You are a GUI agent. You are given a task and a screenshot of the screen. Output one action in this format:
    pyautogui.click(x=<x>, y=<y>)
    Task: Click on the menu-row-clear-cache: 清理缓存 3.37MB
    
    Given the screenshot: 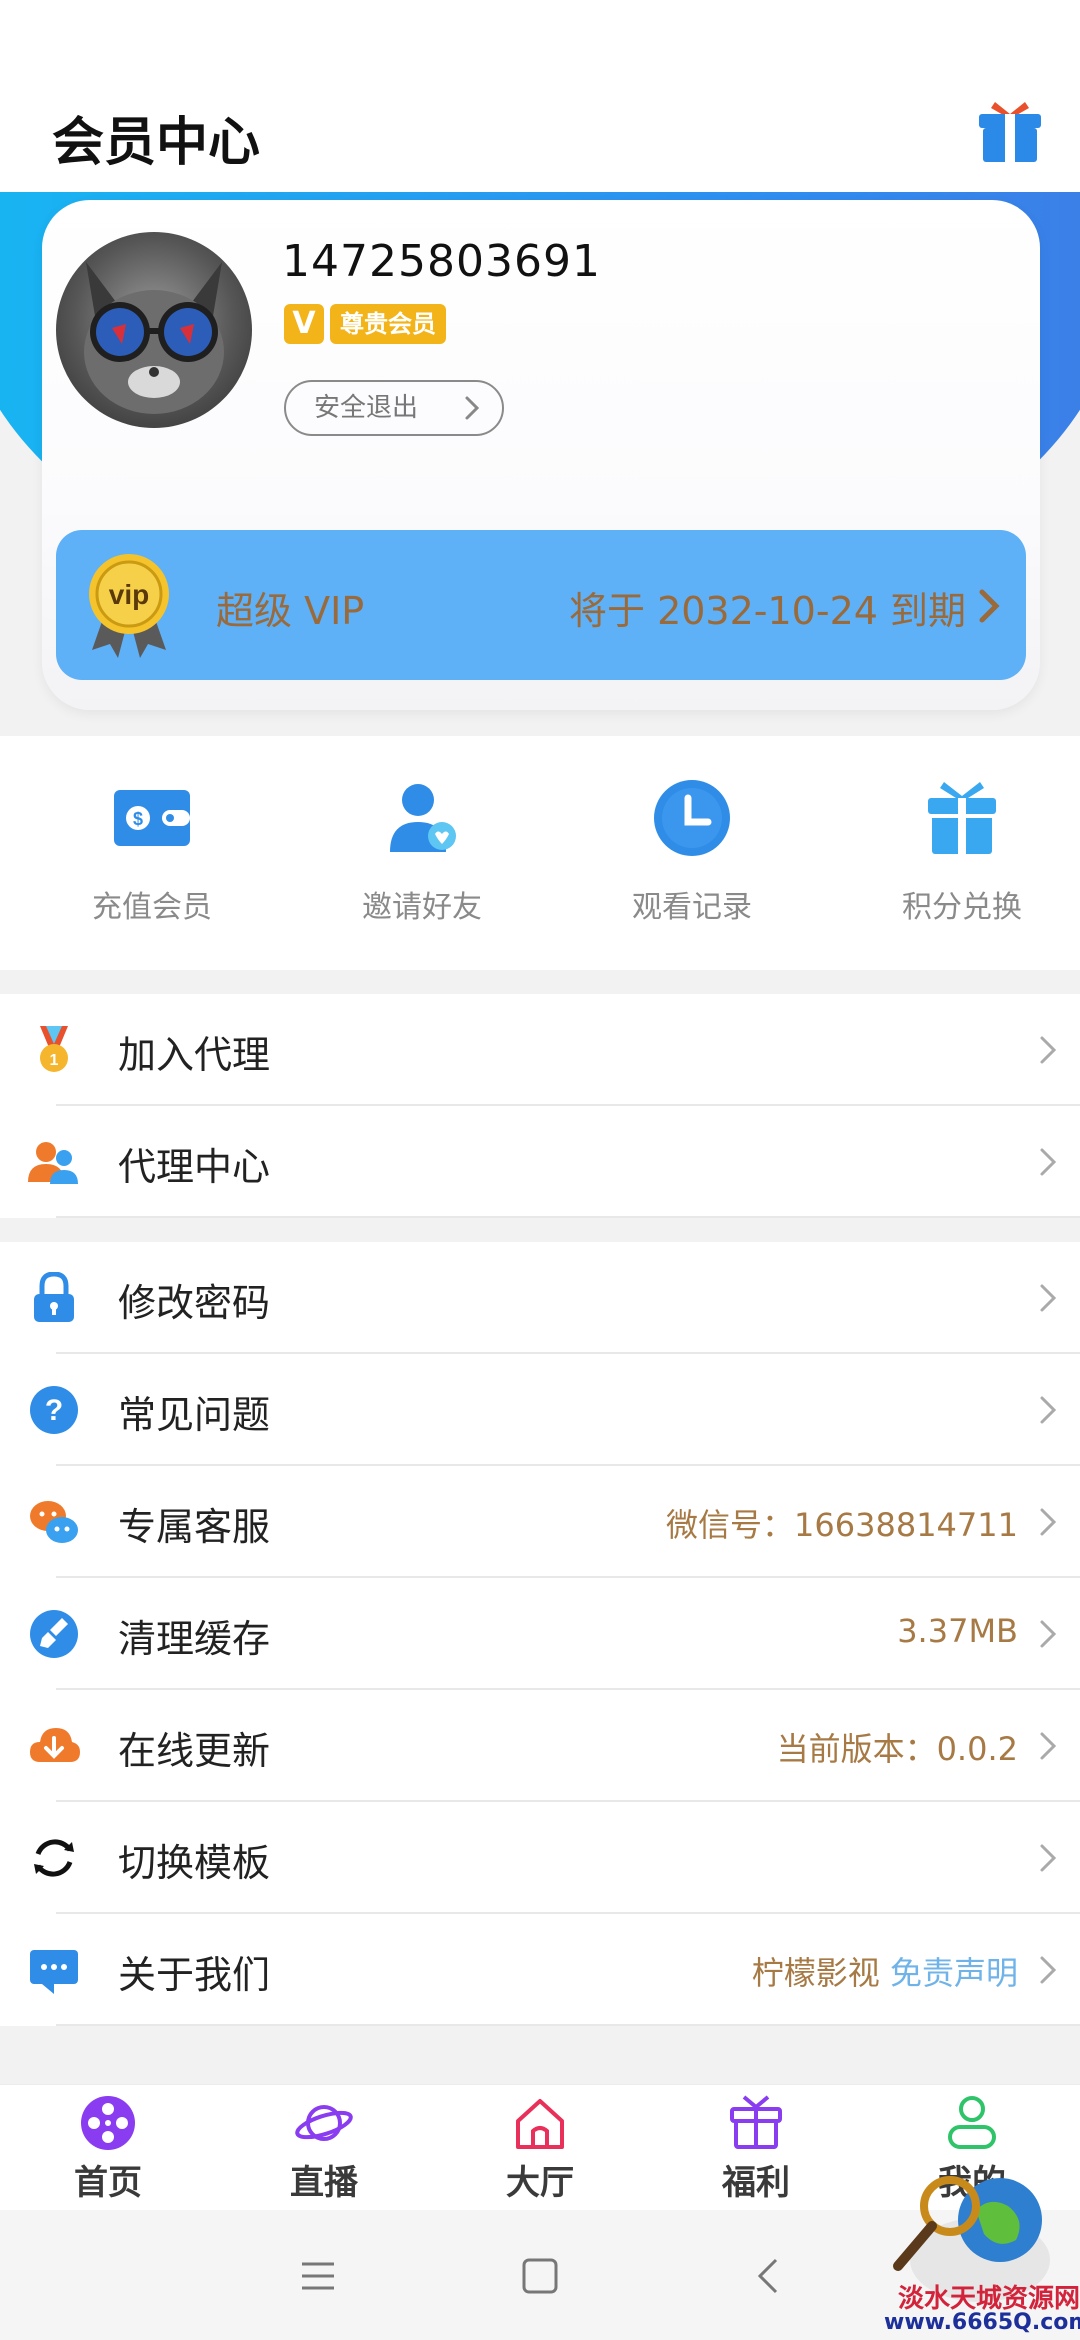 What is the action you would take?
    pyautogui.click(x=540, y=1634)
    